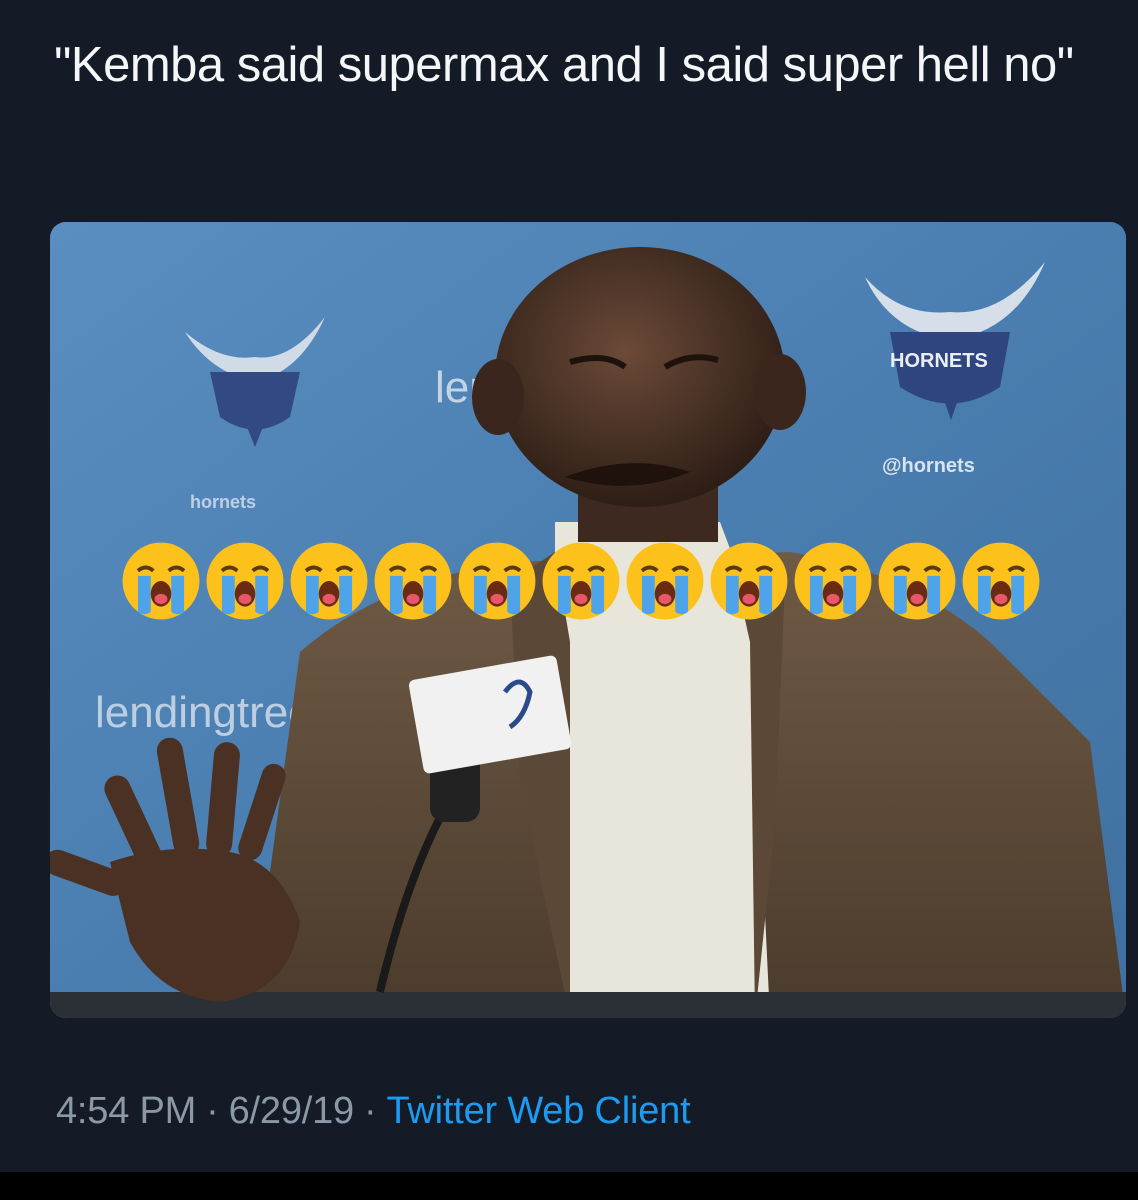  Describe the element at coordinates (204, 712) in the screenshot. I see `backdrop-sponsor-left: lendingtree` at that location.